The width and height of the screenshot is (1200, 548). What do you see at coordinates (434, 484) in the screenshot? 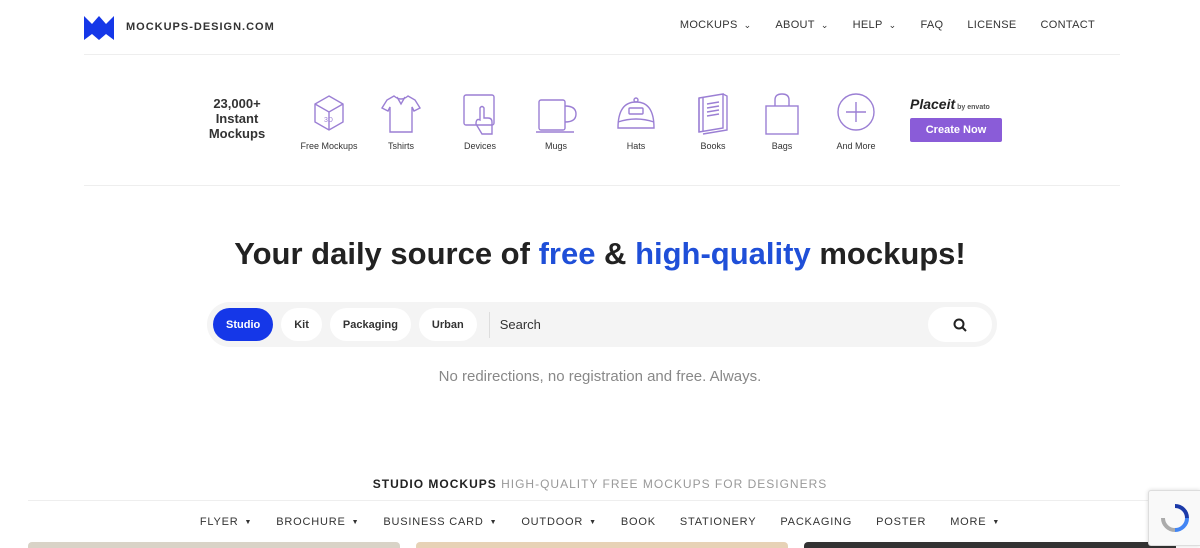
I see `section-title-bold: STUDIO MOCKUPS` at bounding box center [434, 484].